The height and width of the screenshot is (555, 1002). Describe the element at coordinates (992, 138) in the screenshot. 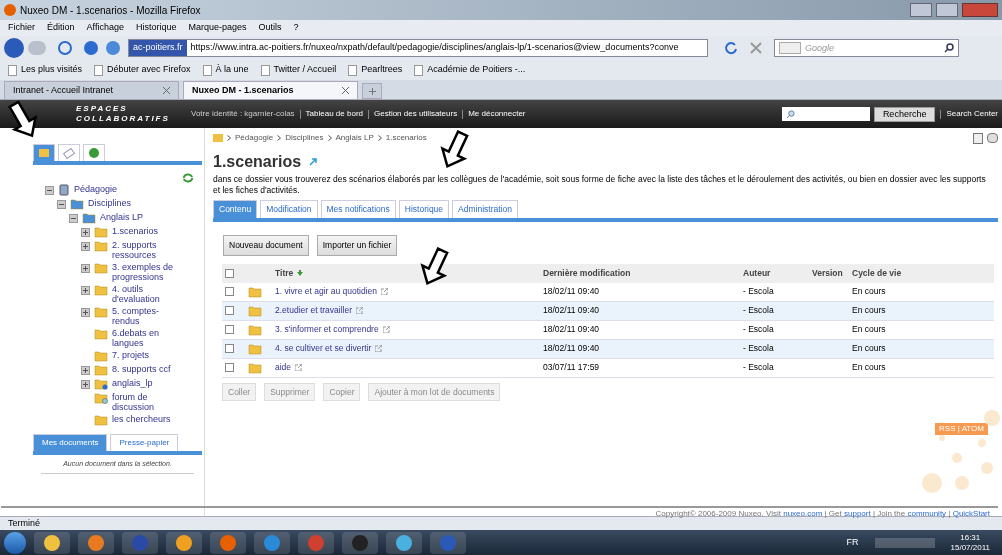

I see `print-icon` at that location.